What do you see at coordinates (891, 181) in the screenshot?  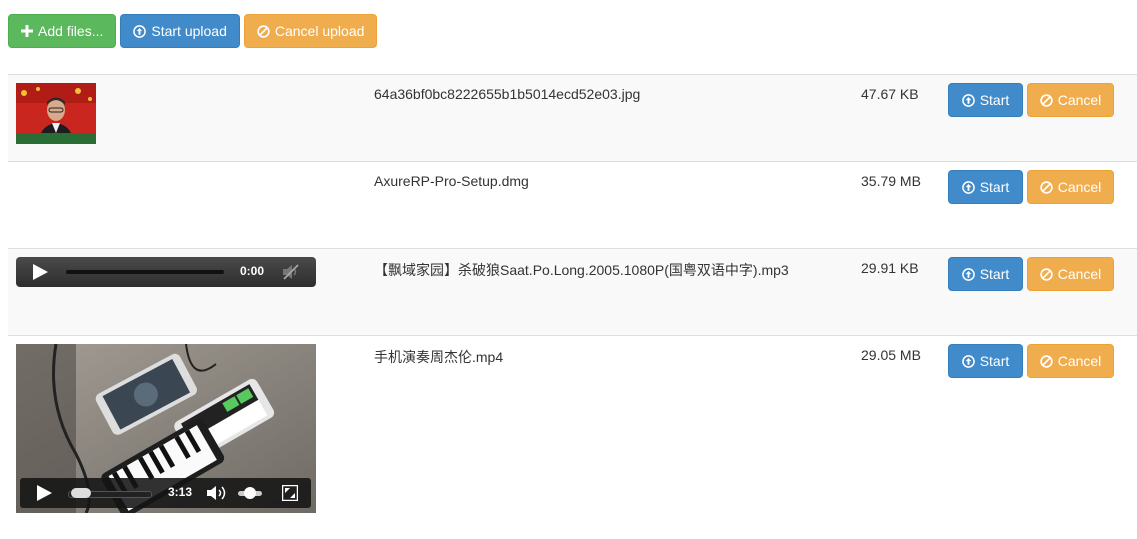 I see `file-size: 35.79 MB` at bounding box center [891, 181].